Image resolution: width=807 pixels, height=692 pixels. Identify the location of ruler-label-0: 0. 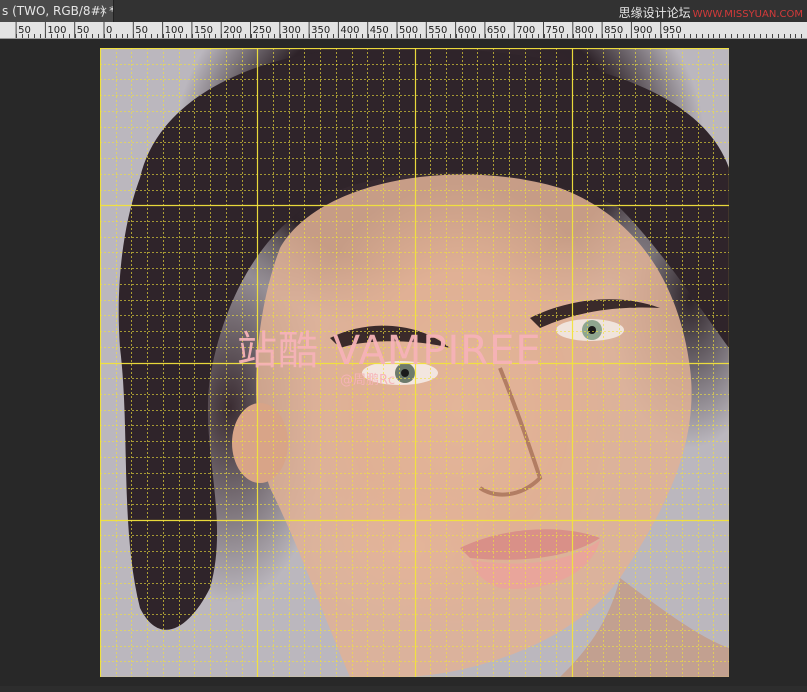
(109, 30).